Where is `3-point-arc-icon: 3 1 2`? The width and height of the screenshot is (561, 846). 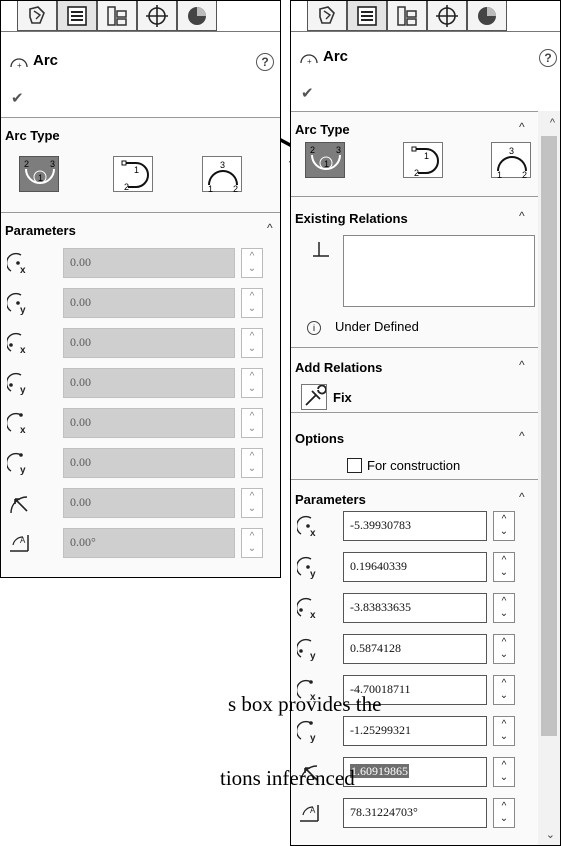
3-point-arc-icon: 3 1 2 is located at coordinates (223, 177).